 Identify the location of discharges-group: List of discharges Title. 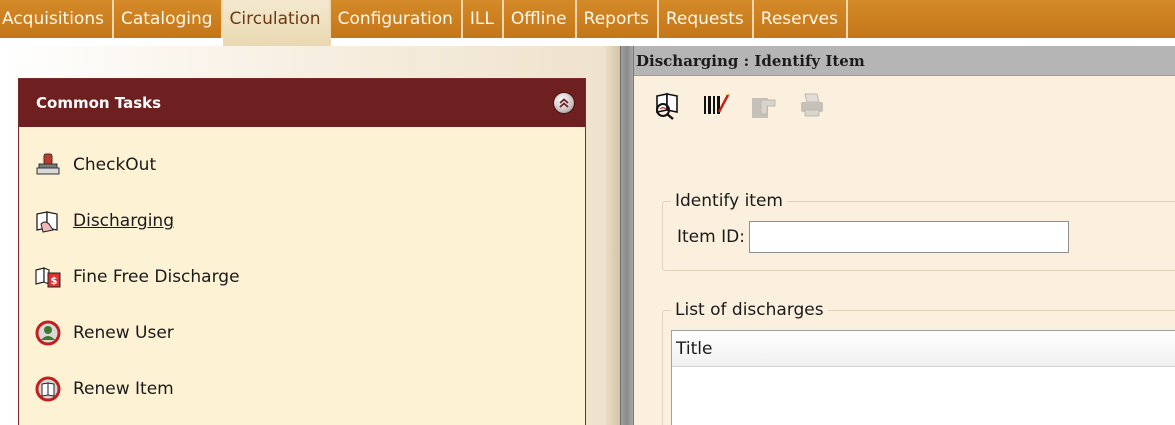
(918, 362).